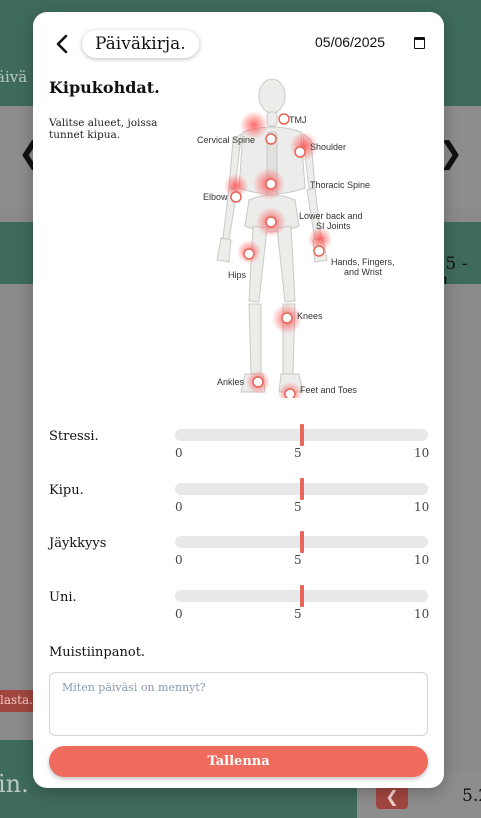 The height and width of the screenshot is (818, 481). I want to click on body-label: TMJ, so click(298, 120).